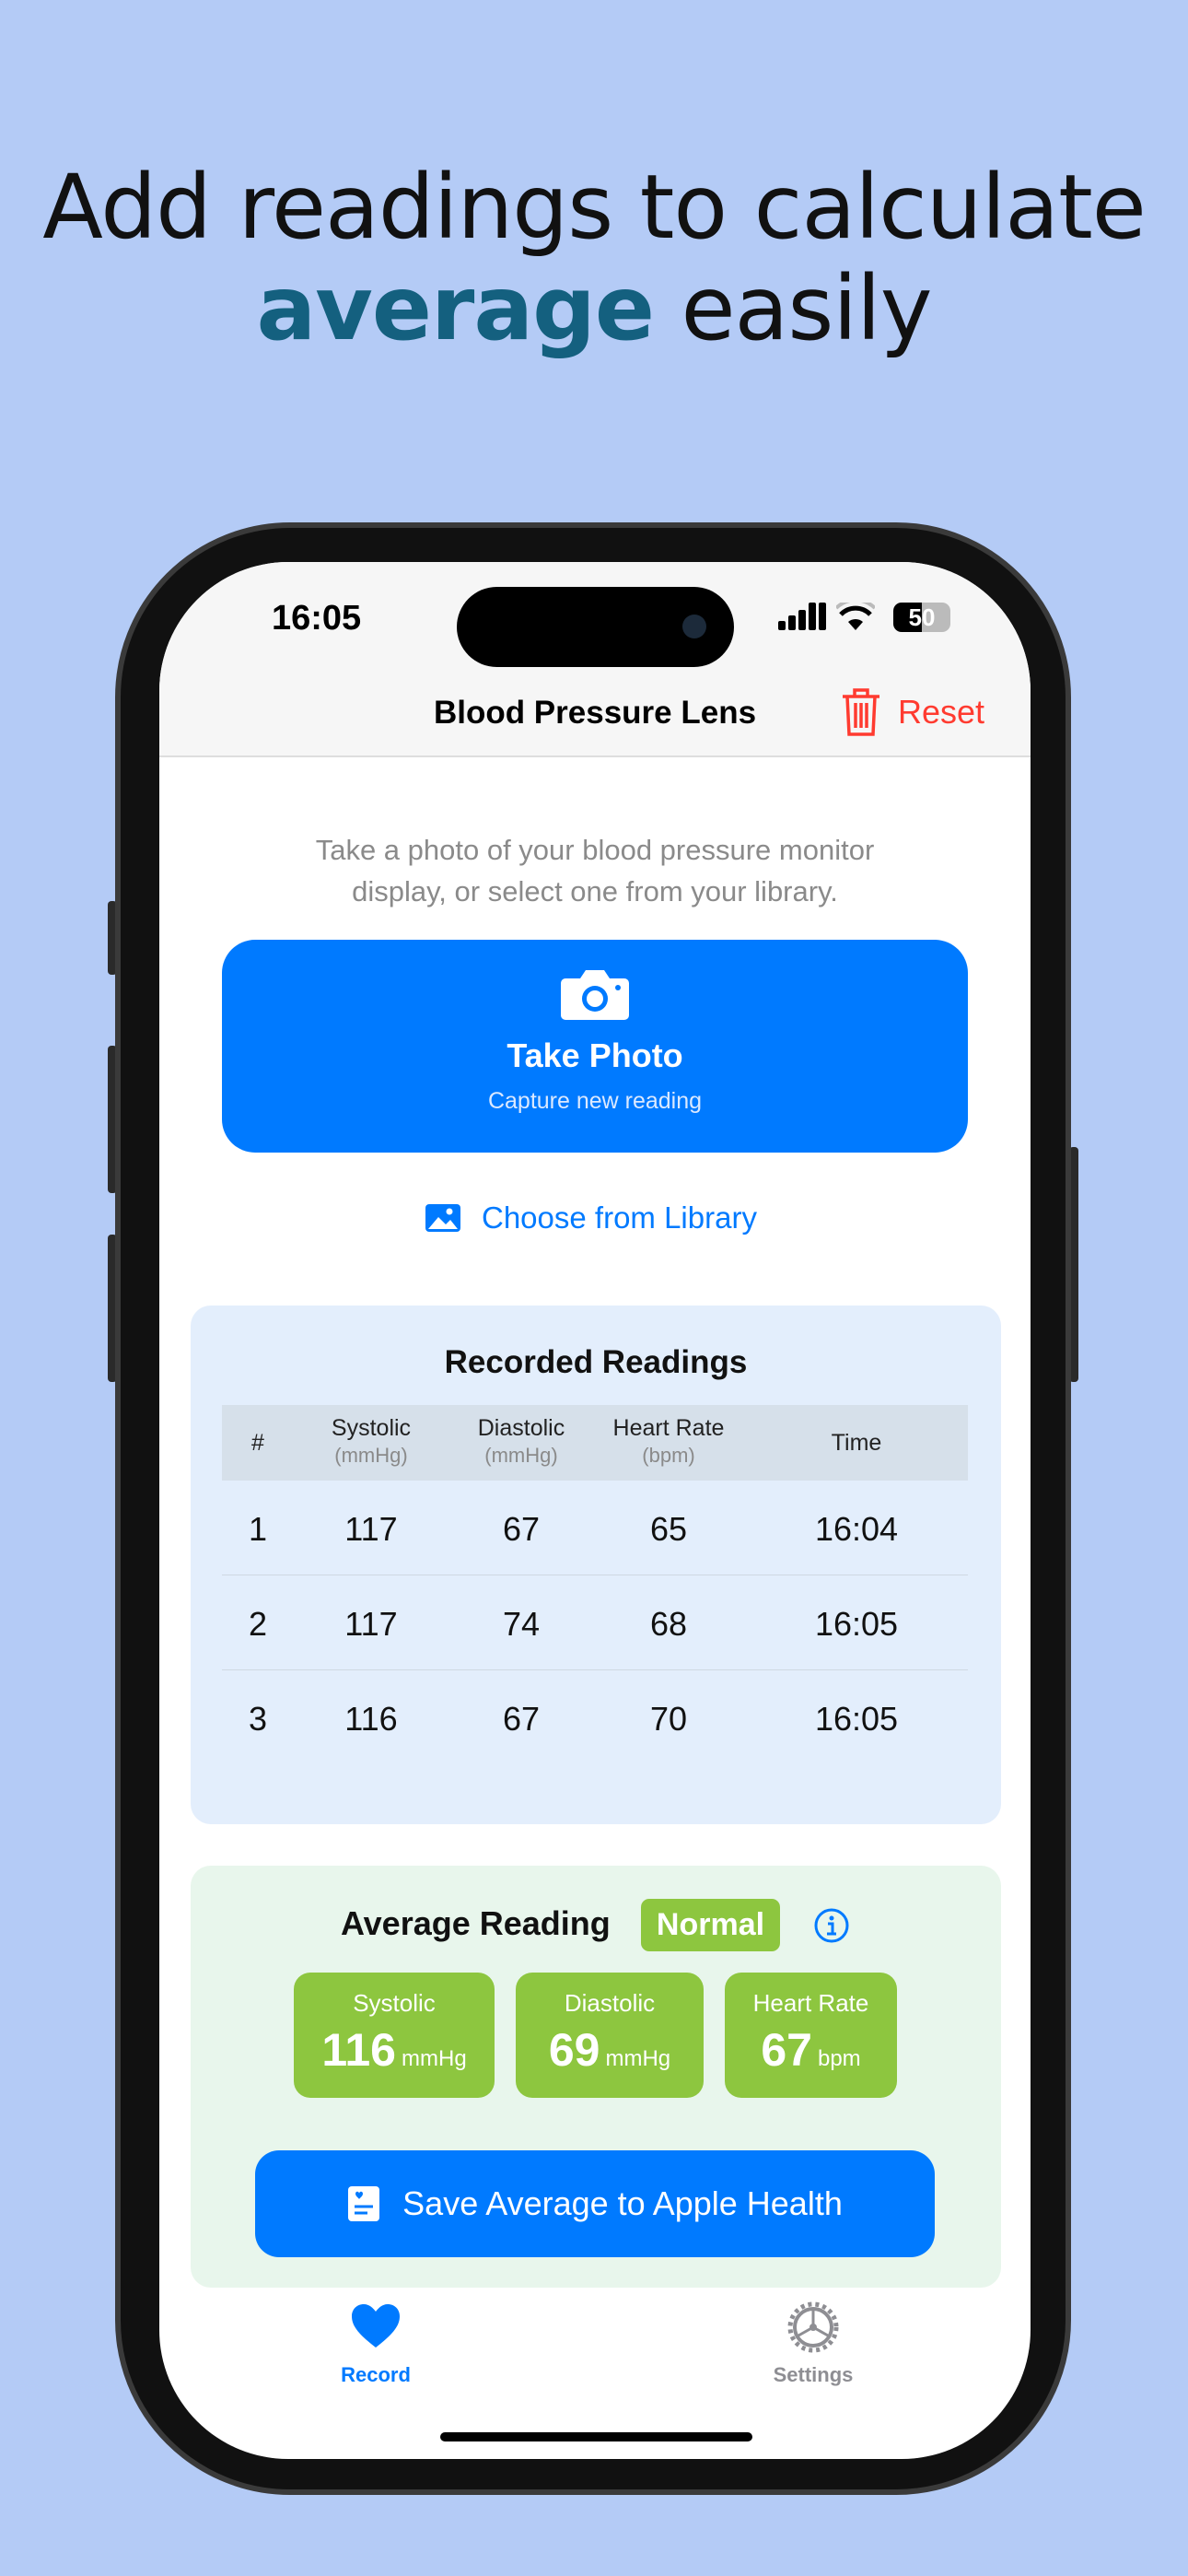 Image resolution: width=1188 pixels, height=2576 pixels. What do you see at coordinates (521, 1428) in the screenshot?
I see `column-header-label: Diastolic` at bounding box center [521, 1428].